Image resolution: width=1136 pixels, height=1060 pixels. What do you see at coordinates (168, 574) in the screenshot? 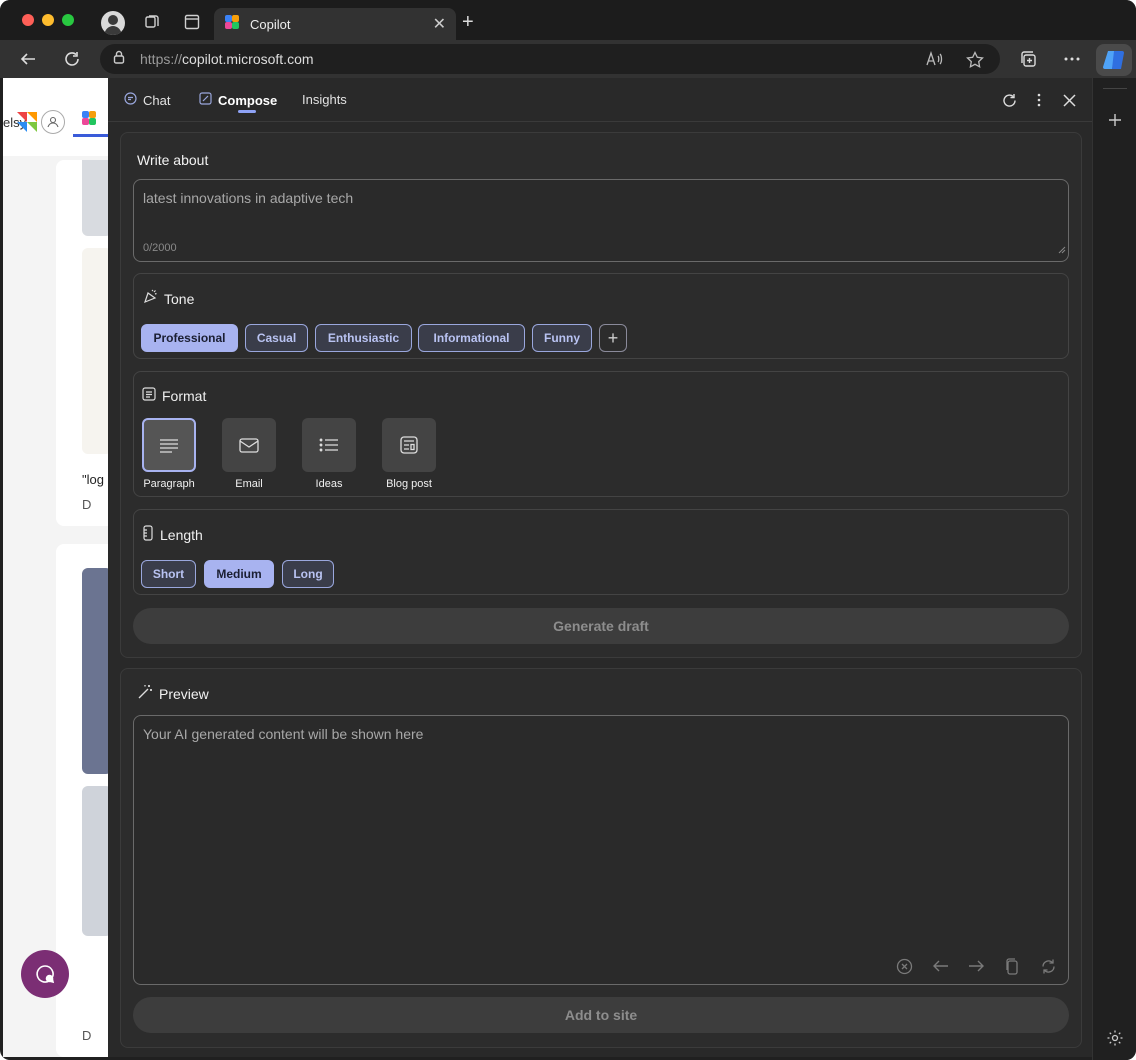
I see `length-chip-short: Short` at bounding box center [168, 574].